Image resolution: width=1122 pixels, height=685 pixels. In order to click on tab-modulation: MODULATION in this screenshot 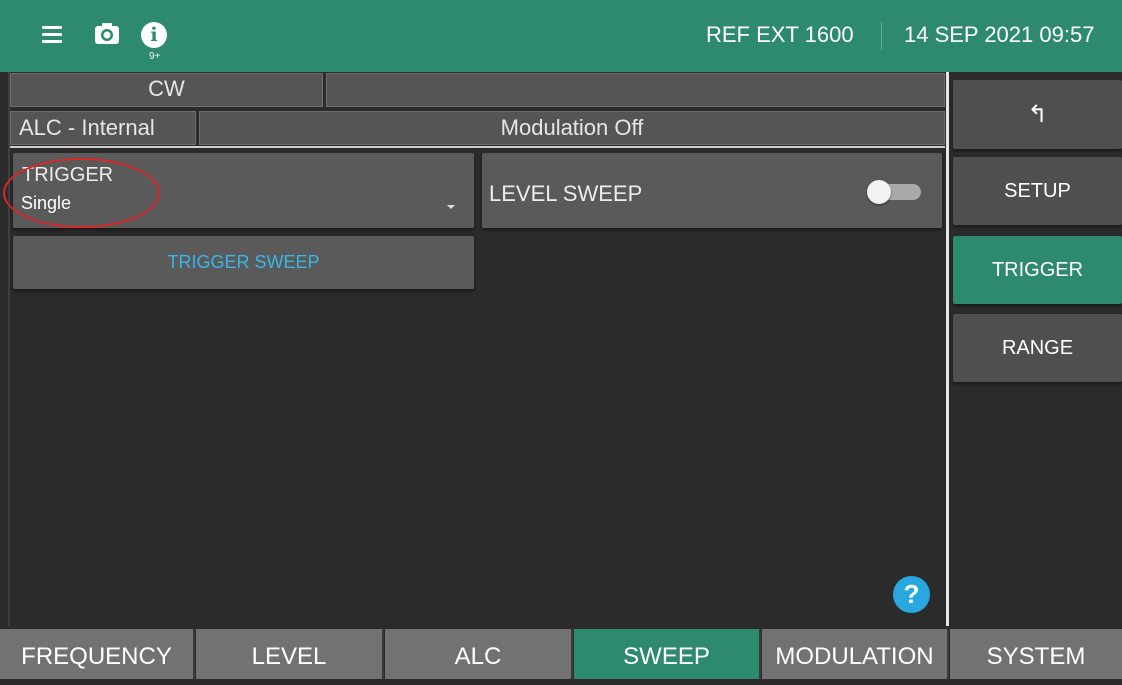, I will do `click(855, 654)`.